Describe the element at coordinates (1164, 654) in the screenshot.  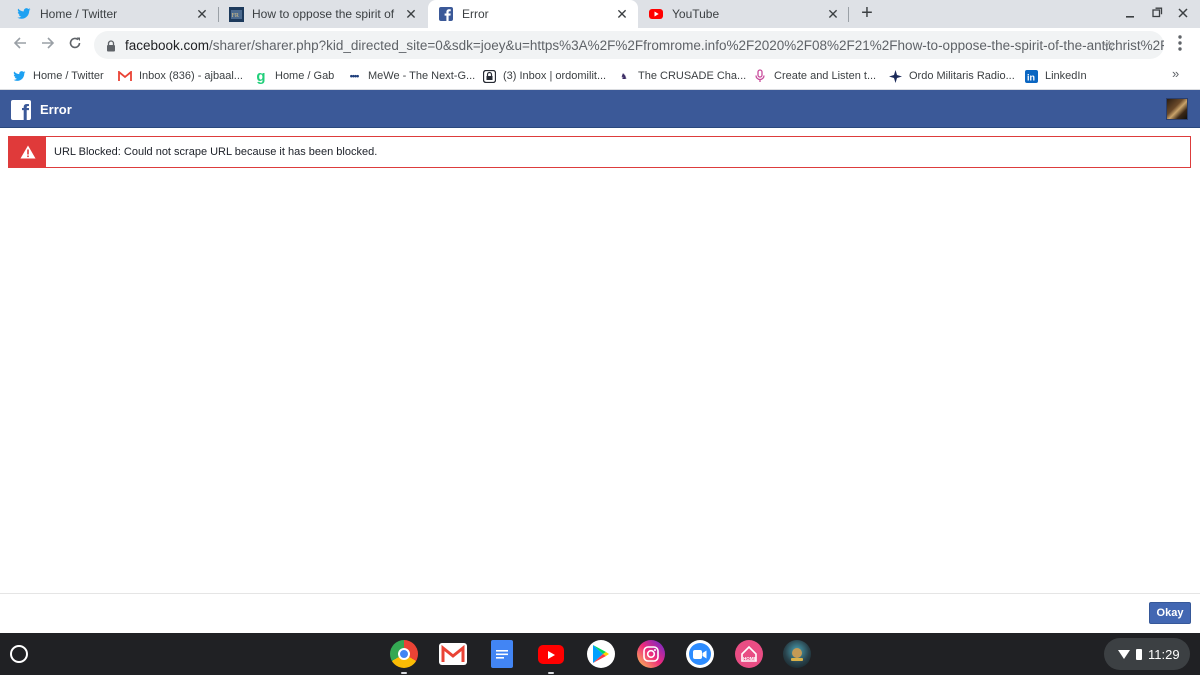
I see `clock: 11:29` at that location.